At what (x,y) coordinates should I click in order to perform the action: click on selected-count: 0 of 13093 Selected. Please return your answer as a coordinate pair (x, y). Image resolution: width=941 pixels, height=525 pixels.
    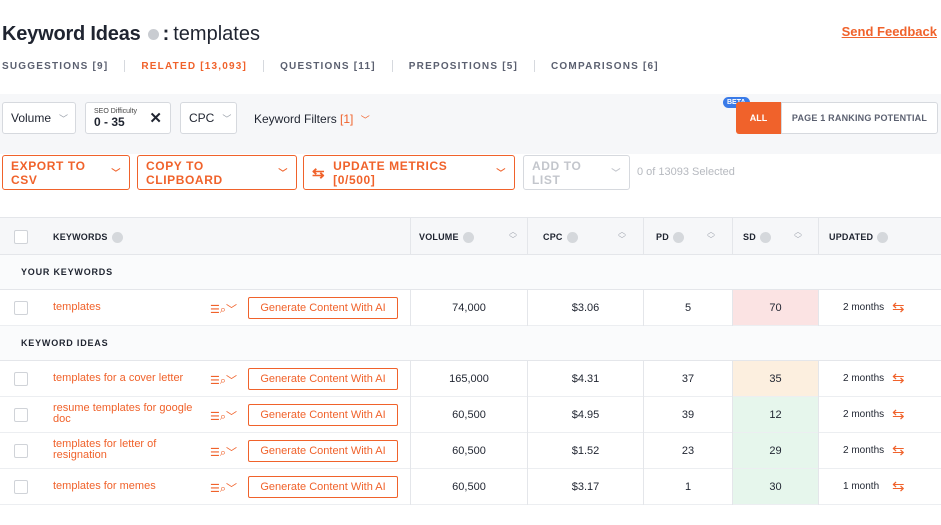
    Looking at the image, I should click on (686, 172).